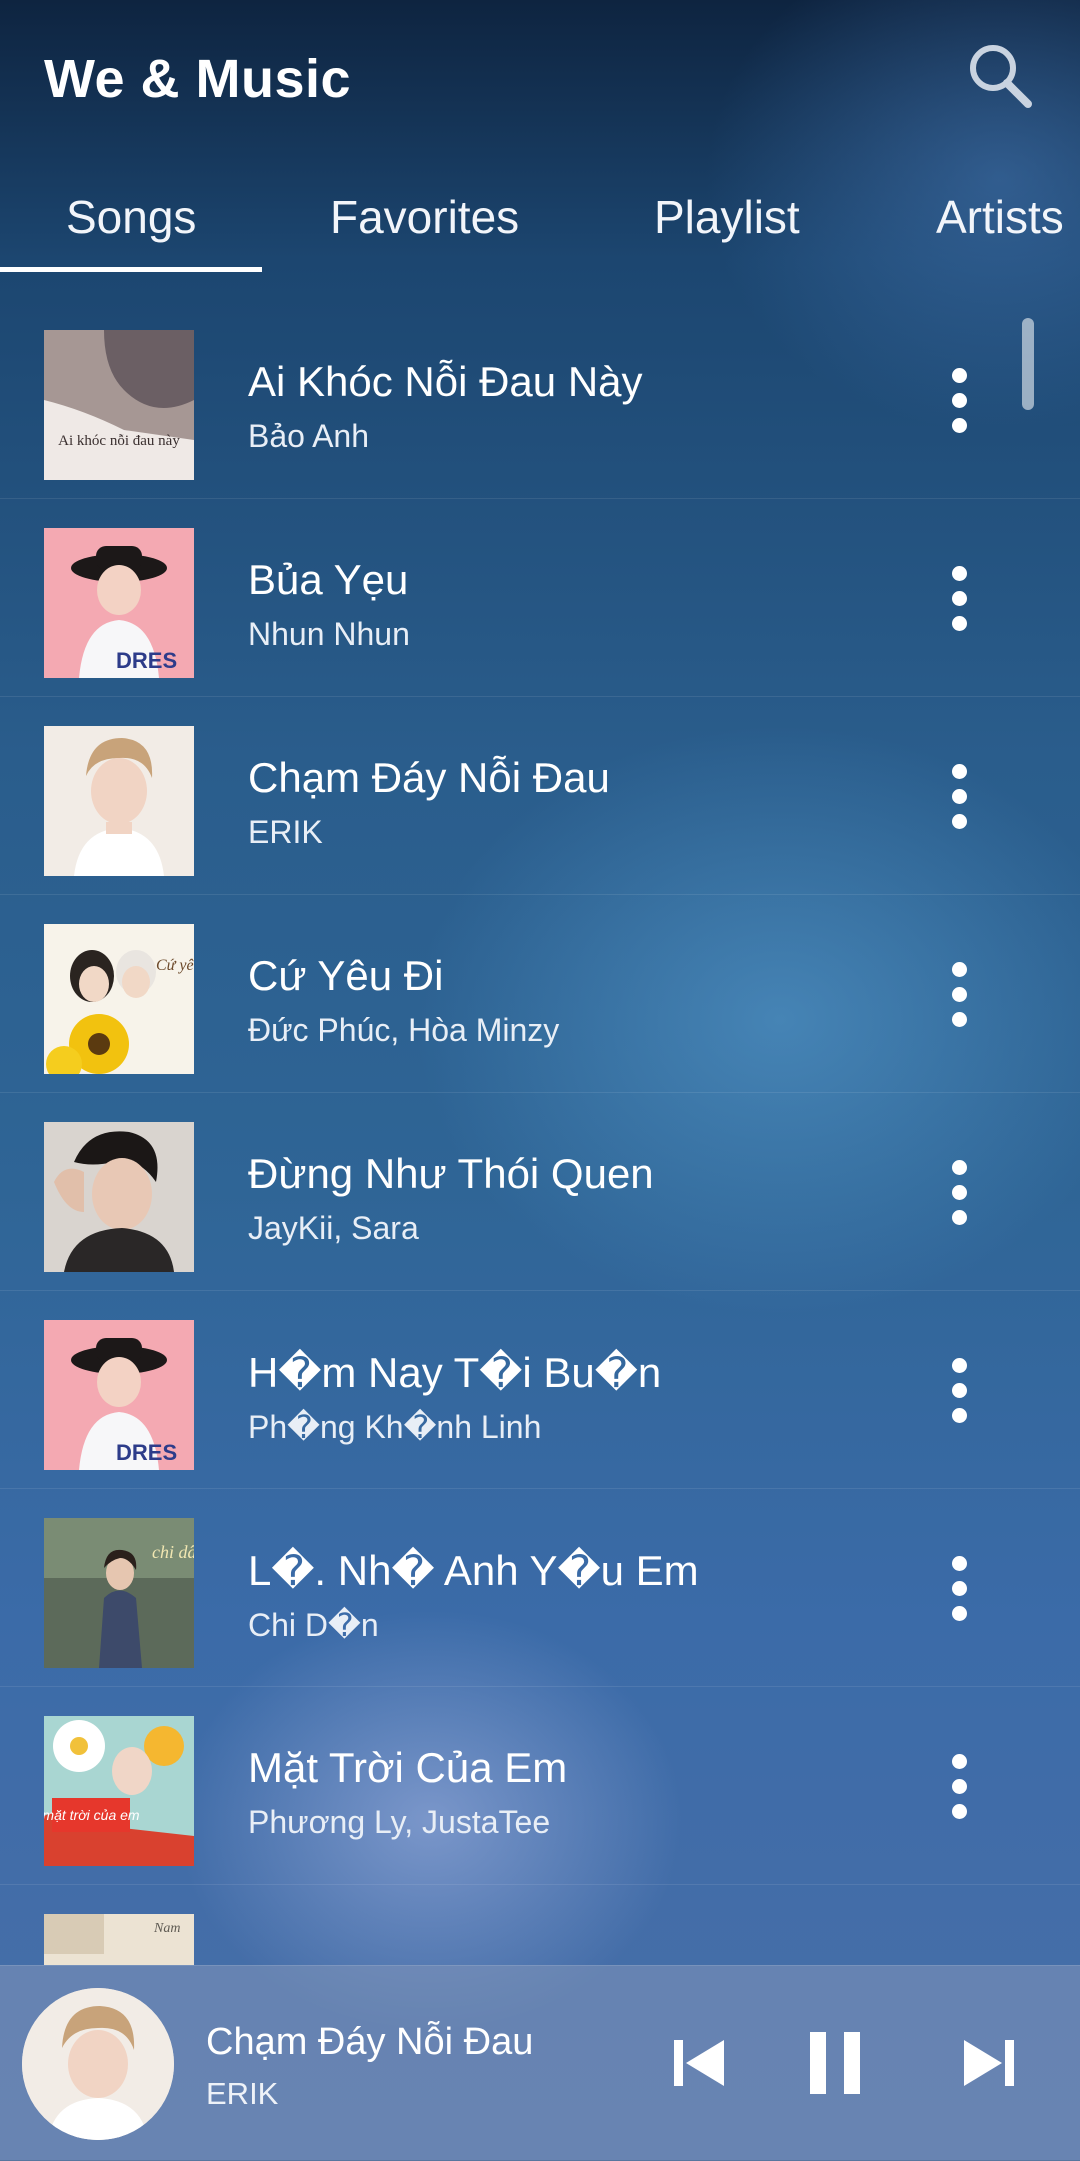 The height and width of the screenshot is (2161, 1080). What do you see at coordinates (408, 1767) in the screenshot?
I see `song-title: Mặt Trời Của Em` at bounding box center [408, 1767].